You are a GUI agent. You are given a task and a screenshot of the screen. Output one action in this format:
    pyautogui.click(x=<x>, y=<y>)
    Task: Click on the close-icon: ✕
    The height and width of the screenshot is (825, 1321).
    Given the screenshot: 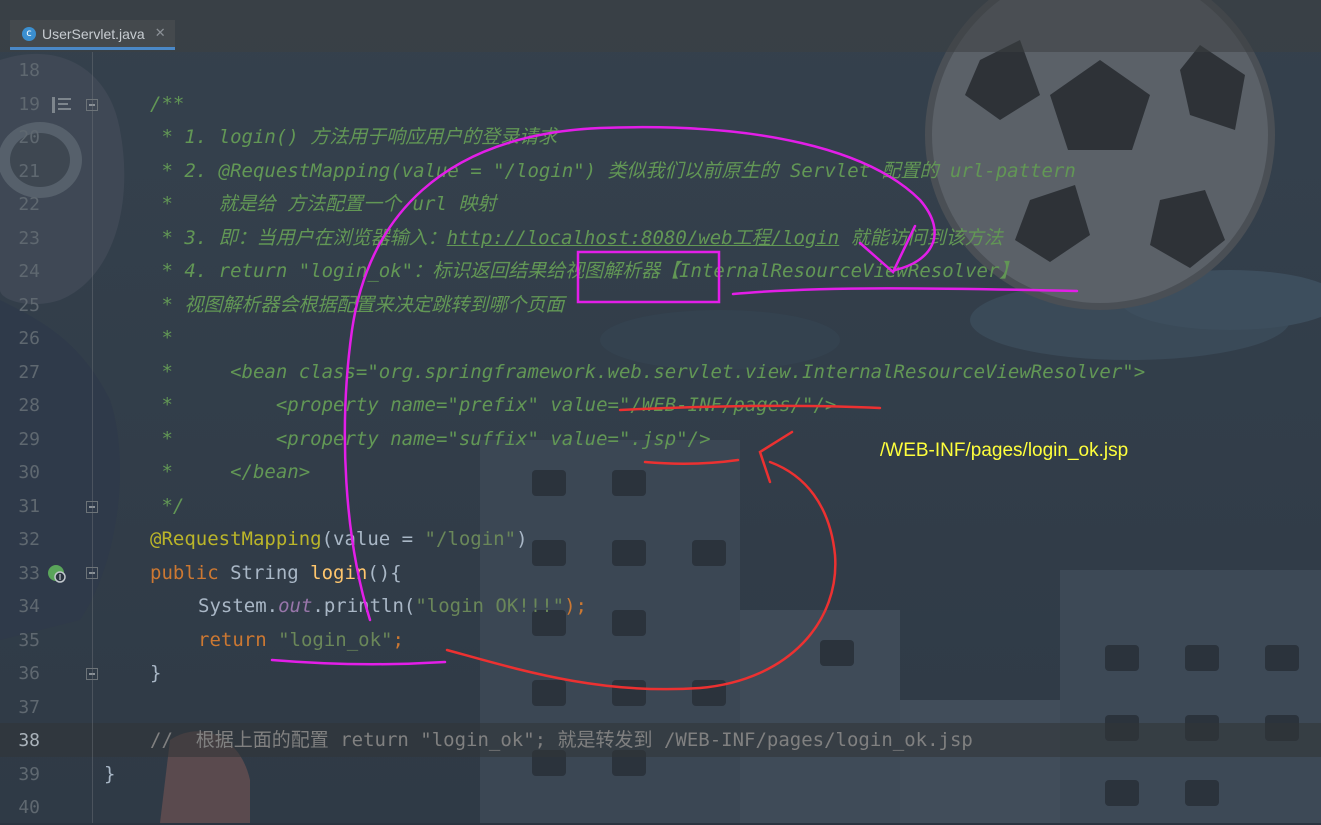 What is the action you would take?
    pyautogui.click(x=160, y=33)
    